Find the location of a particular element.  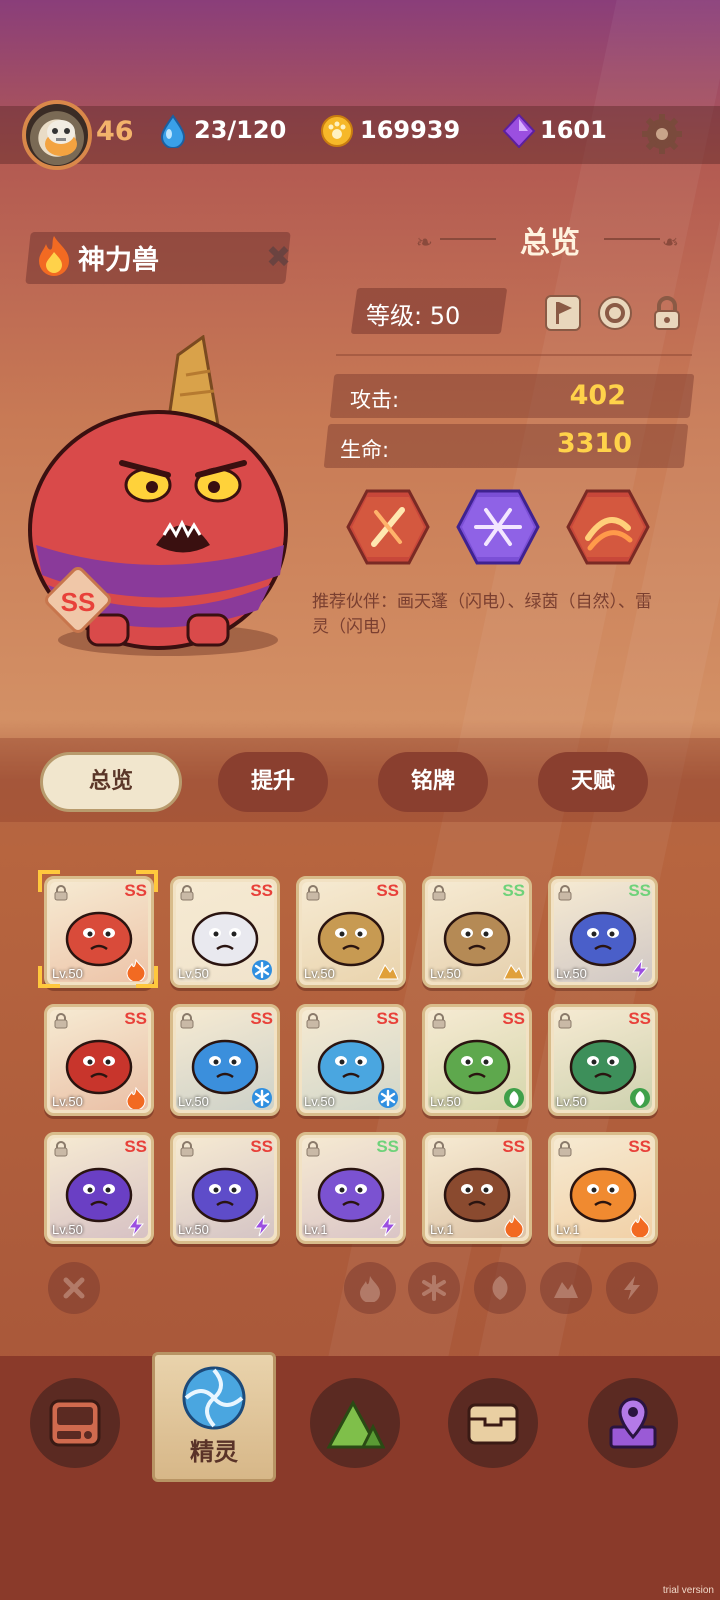

nav-bag is located at coordinates (493, 1423).